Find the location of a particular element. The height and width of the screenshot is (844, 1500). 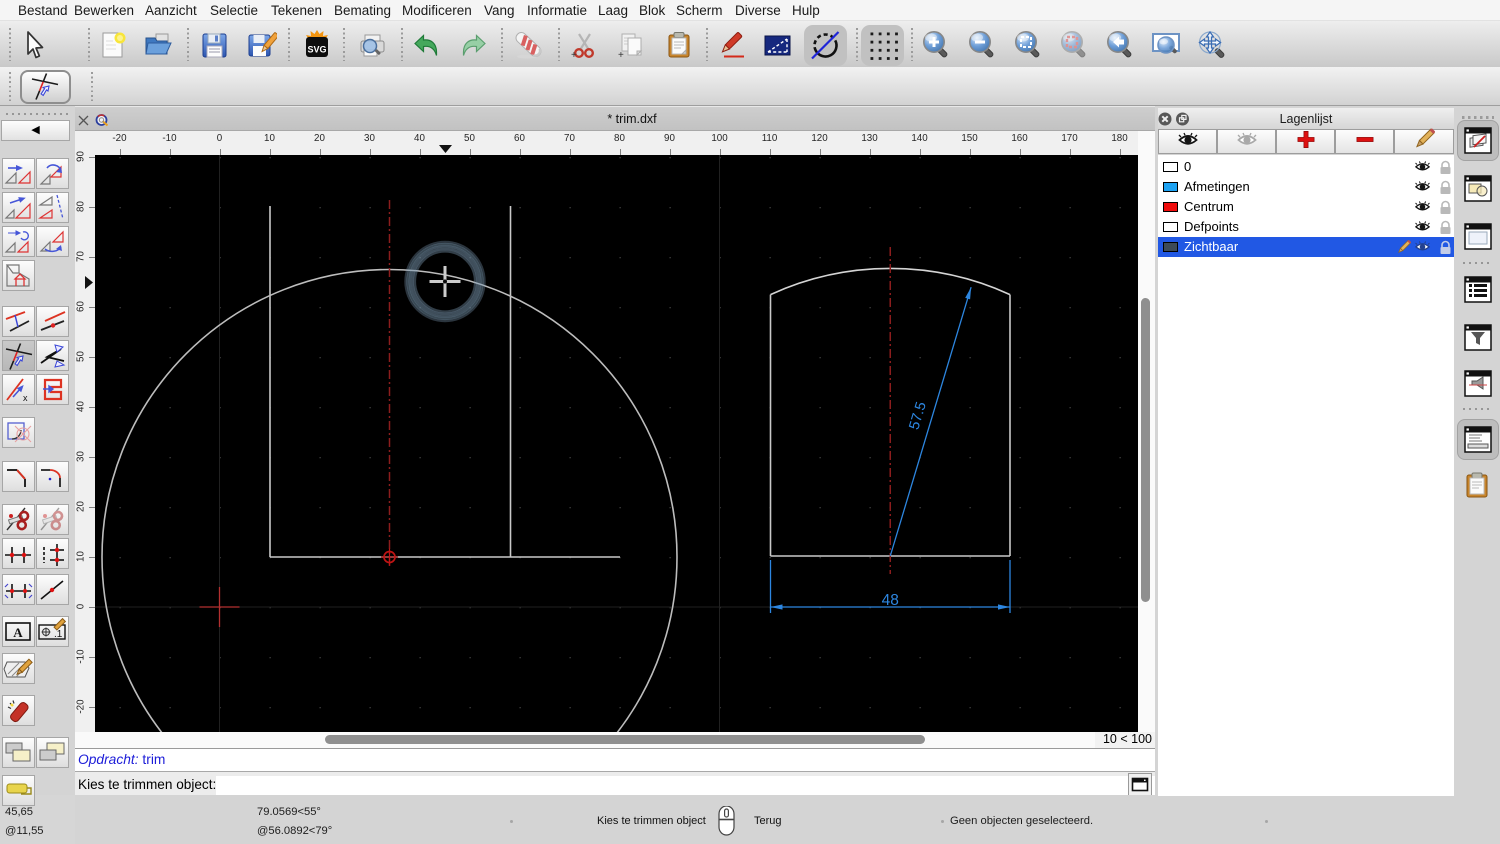

svg-text: 48 is located at coordinates (890, 600).